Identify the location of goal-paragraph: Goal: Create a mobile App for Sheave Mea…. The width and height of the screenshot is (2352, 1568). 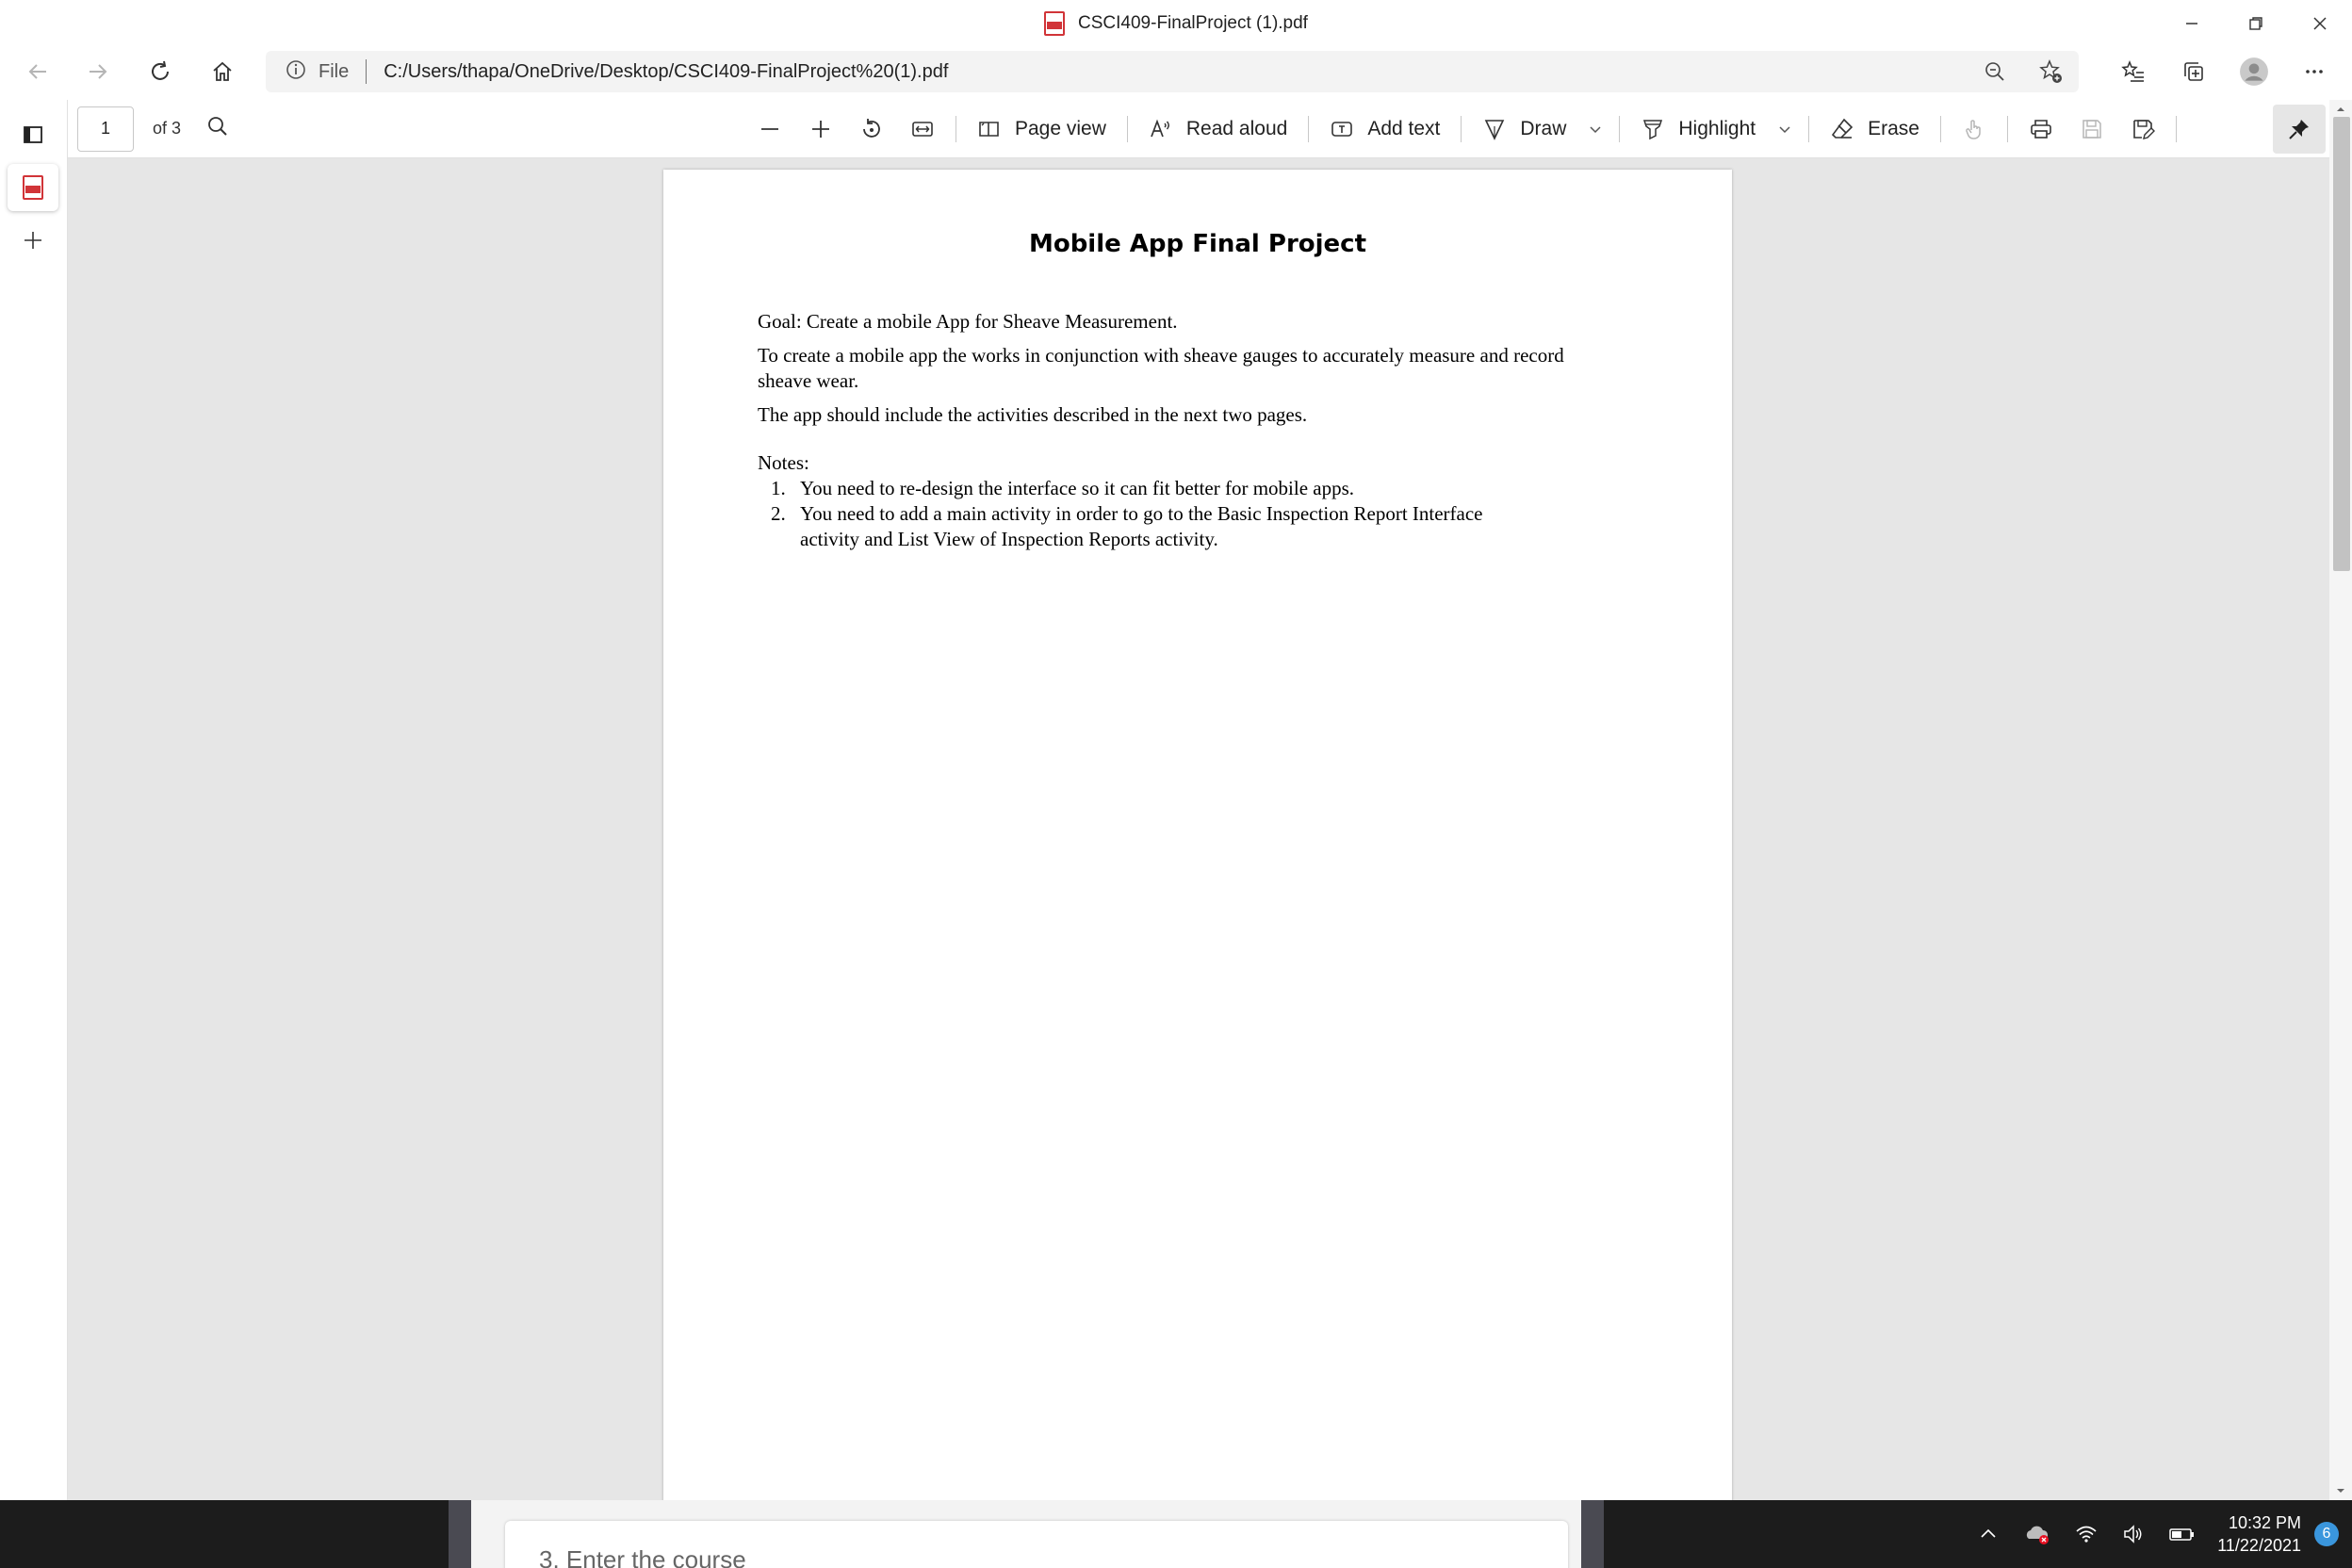
(968, 321).